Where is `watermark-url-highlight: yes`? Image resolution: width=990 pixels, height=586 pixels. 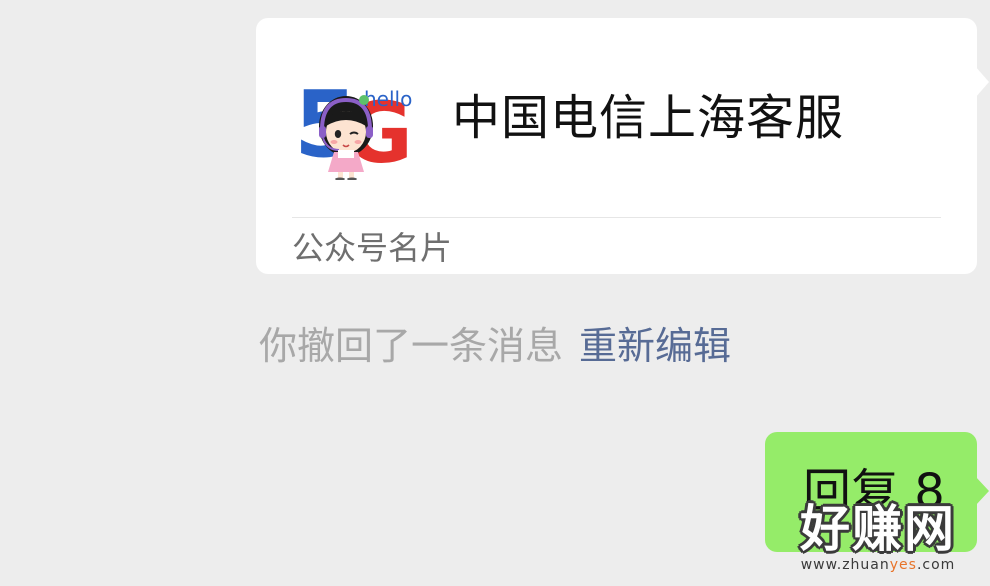 watermark-url-highlight: yes is located at coordinates (903, 565).